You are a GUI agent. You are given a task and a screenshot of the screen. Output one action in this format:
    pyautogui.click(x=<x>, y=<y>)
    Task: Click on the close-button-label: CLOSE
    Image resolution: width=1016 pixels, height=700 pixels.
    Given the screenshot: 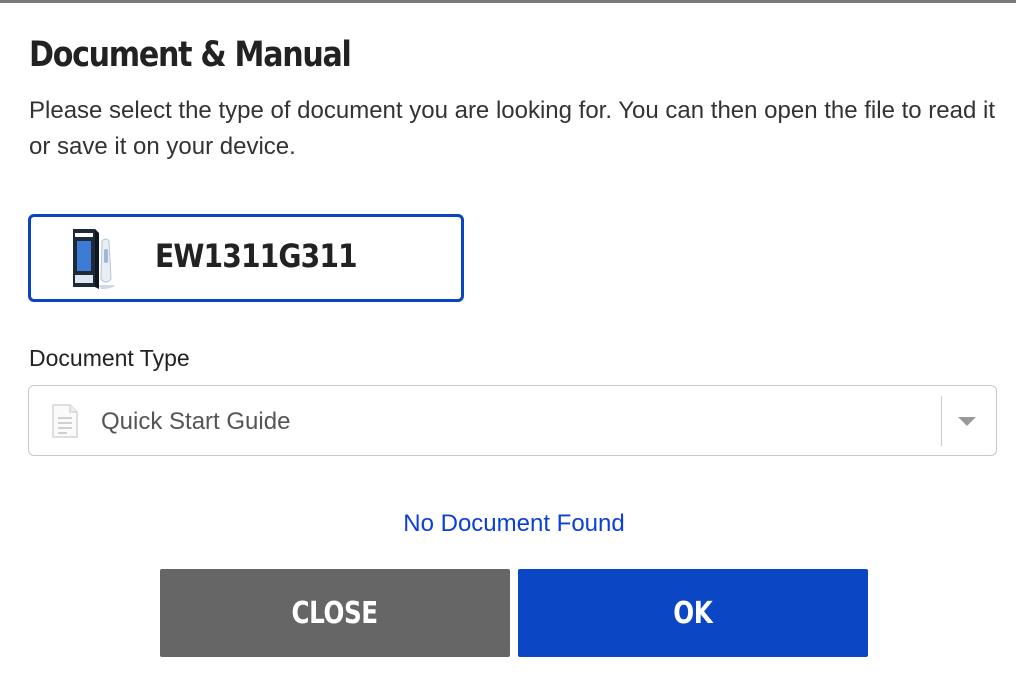 What is the action you would take?
    pyautogui.click(x=335, y=613)
    